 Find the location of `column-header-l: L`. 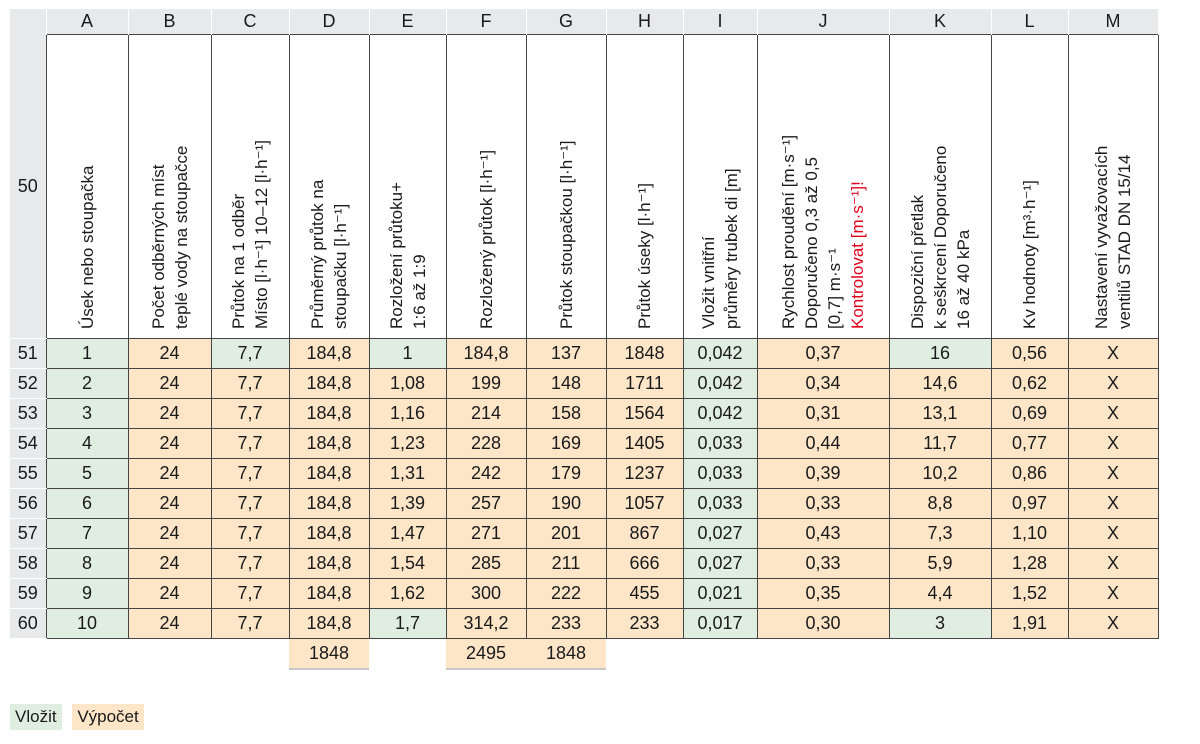

column-header-l: L is located at coordinates (1030, 22).